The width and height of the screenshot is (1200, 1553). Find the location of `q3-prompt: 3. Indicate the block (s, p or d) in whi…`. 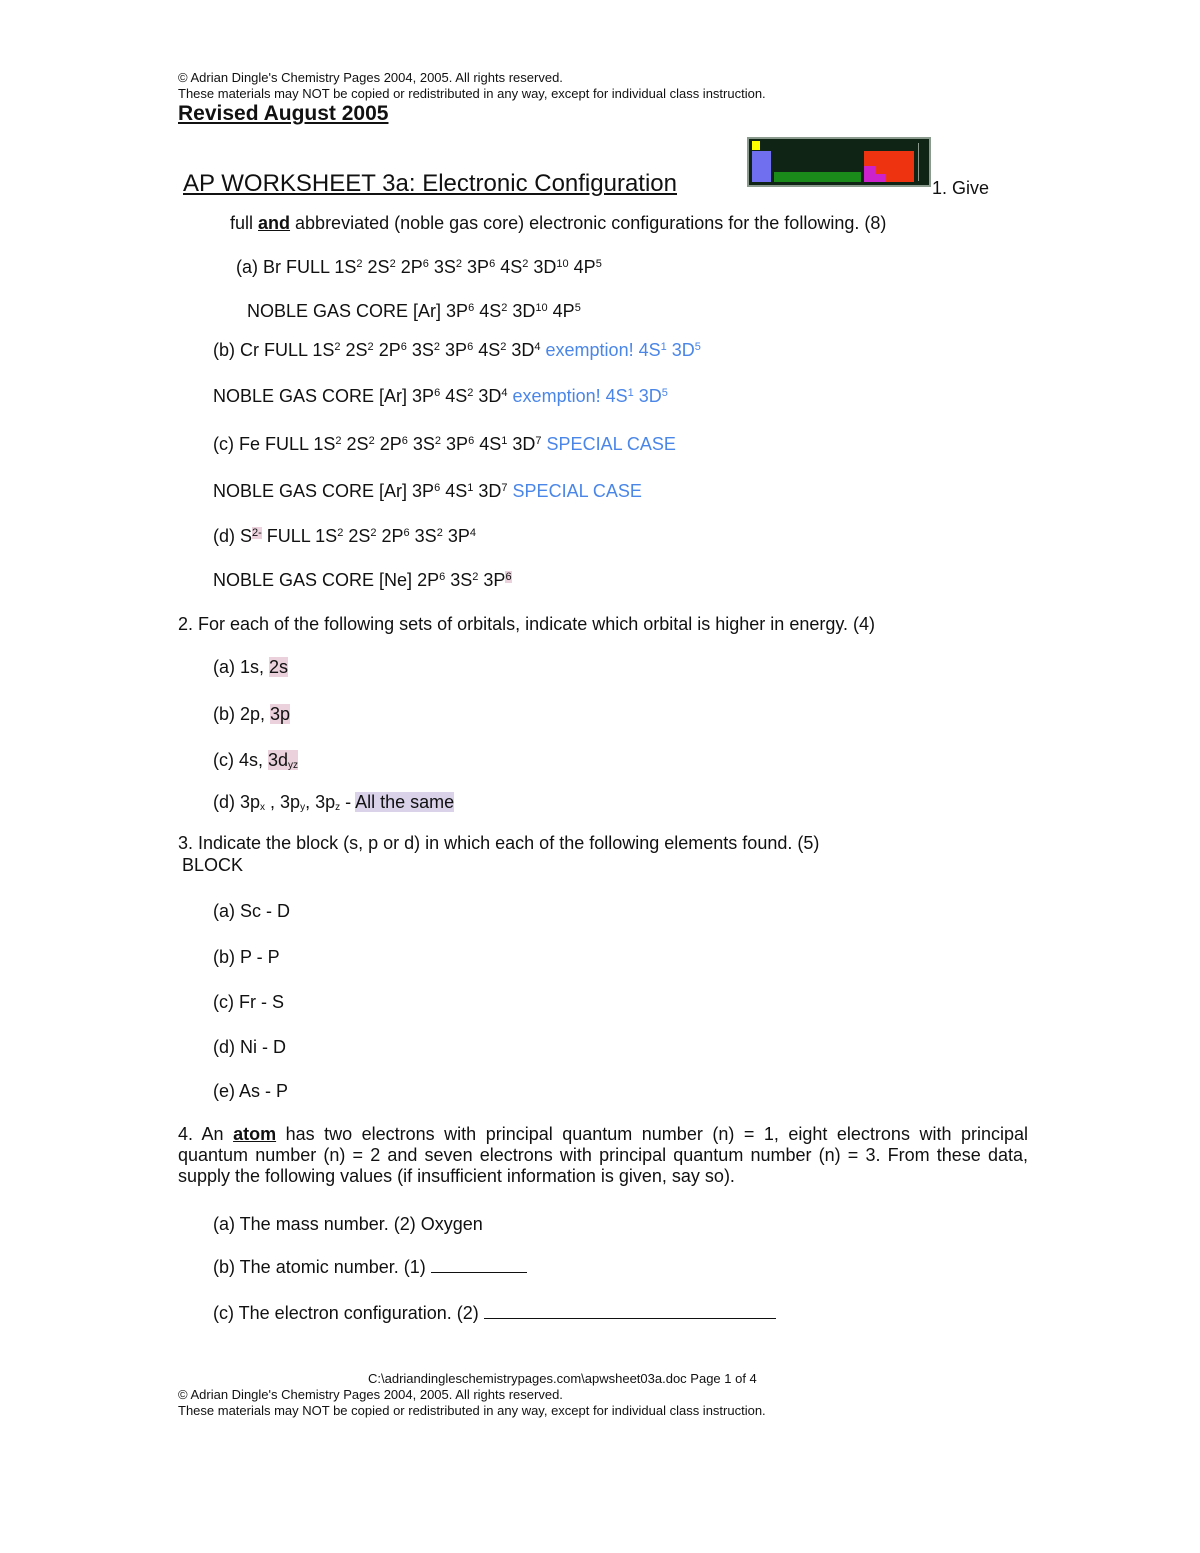

q3-prompt: 3. Indicate the block (s, p or d) in whi… is located at coordinates (499, 843).